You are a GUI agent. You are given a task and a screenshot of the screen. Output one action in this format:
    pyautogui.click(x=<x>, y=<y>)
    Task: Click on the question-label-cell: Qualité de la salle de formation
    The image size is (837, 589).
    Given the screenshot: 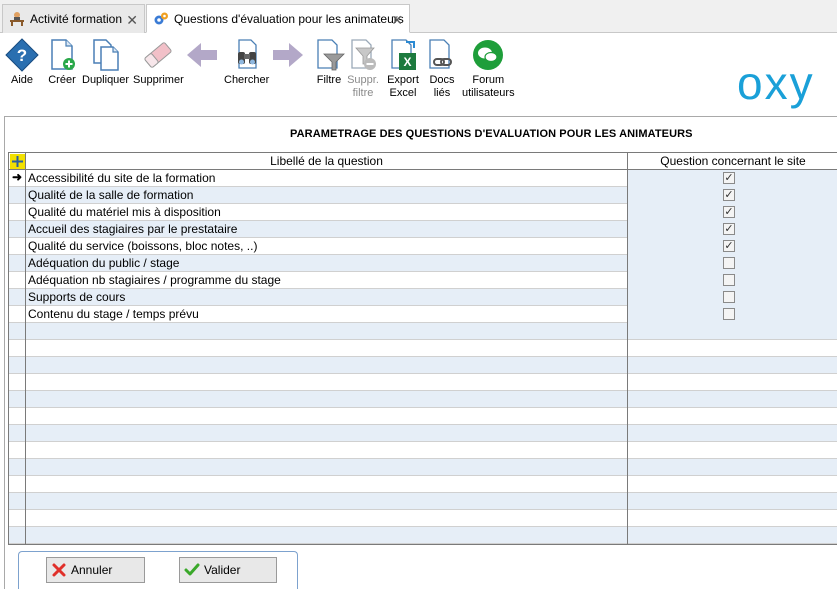 What is the action you would take?
    pyautogui.click(x=327, y=195)
    